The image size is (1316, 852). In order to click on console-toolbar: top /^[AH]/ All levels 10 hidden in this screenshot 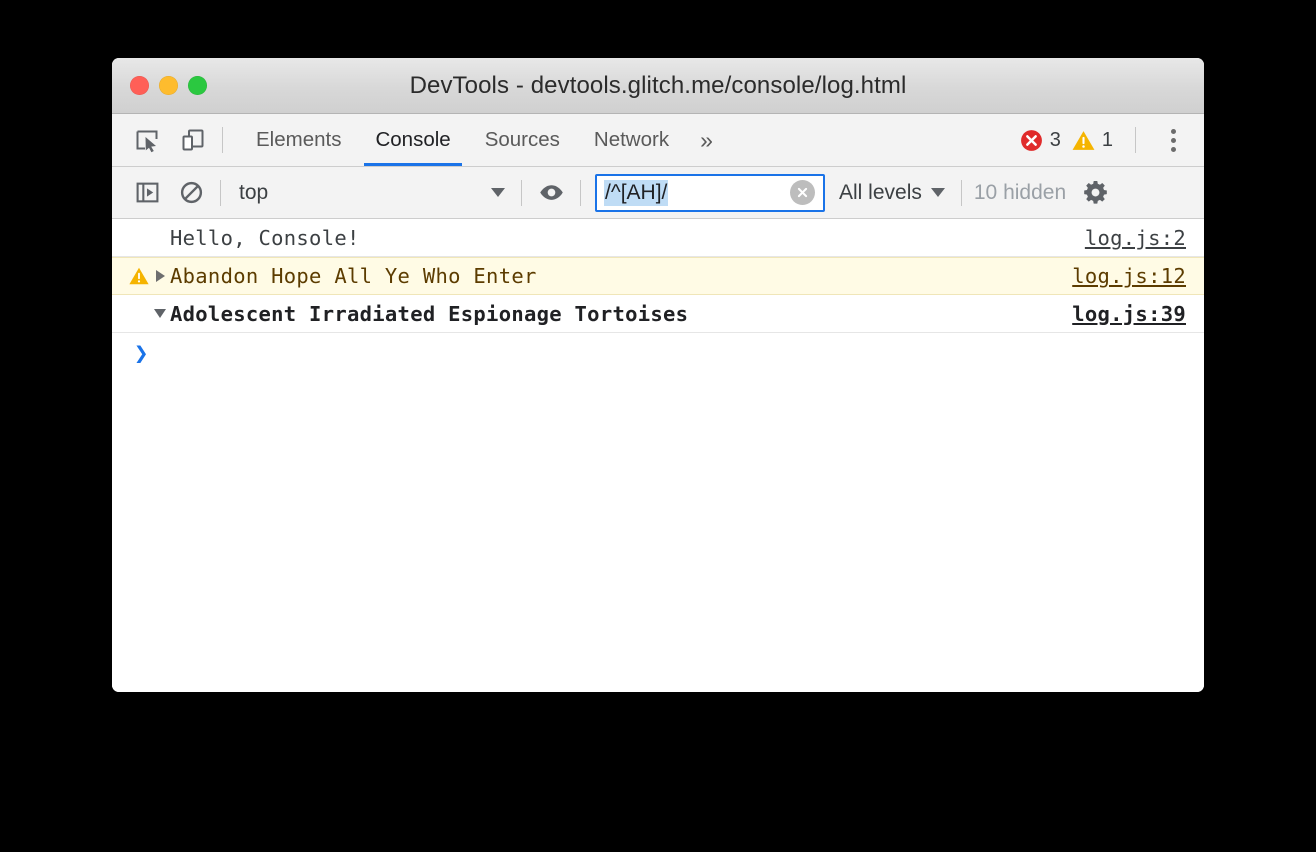, I will do `click(658, 193)`.